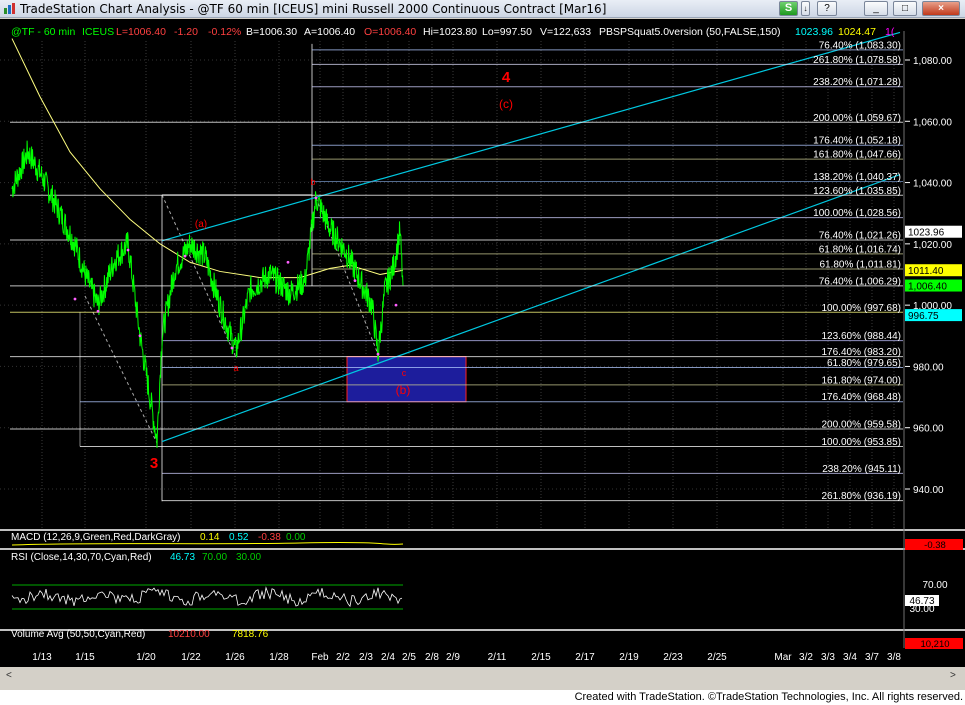 This screenshot has width=965, height=705. Describe the element at coordinates (269, 537) in the screenshot. I see `macd-value-3: -0.38` at that location.